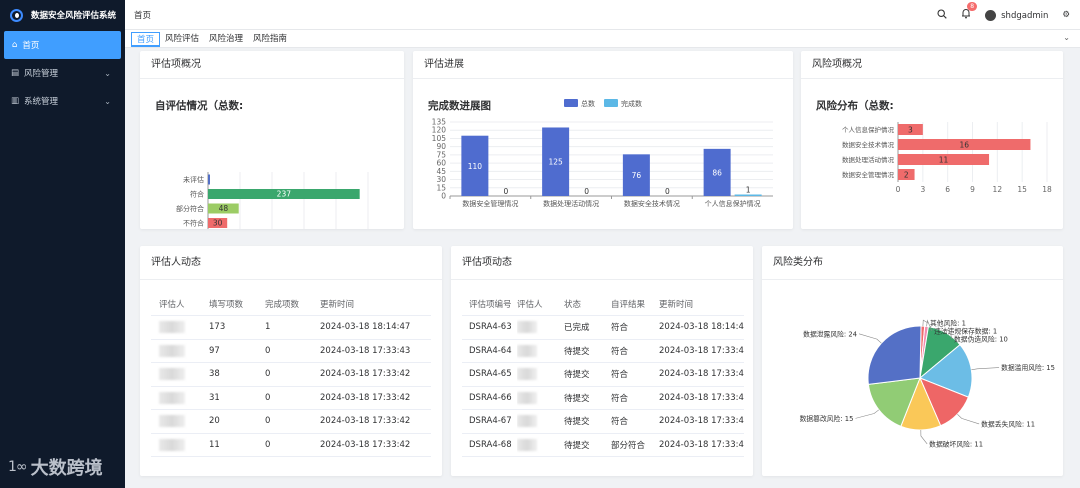 Image resolution: width=1080 pixels, height=488 pixels. What do you see at coordinates (555, 162) in the screenshot?
I see `data-label: 125` at bounding box center [555, 162].